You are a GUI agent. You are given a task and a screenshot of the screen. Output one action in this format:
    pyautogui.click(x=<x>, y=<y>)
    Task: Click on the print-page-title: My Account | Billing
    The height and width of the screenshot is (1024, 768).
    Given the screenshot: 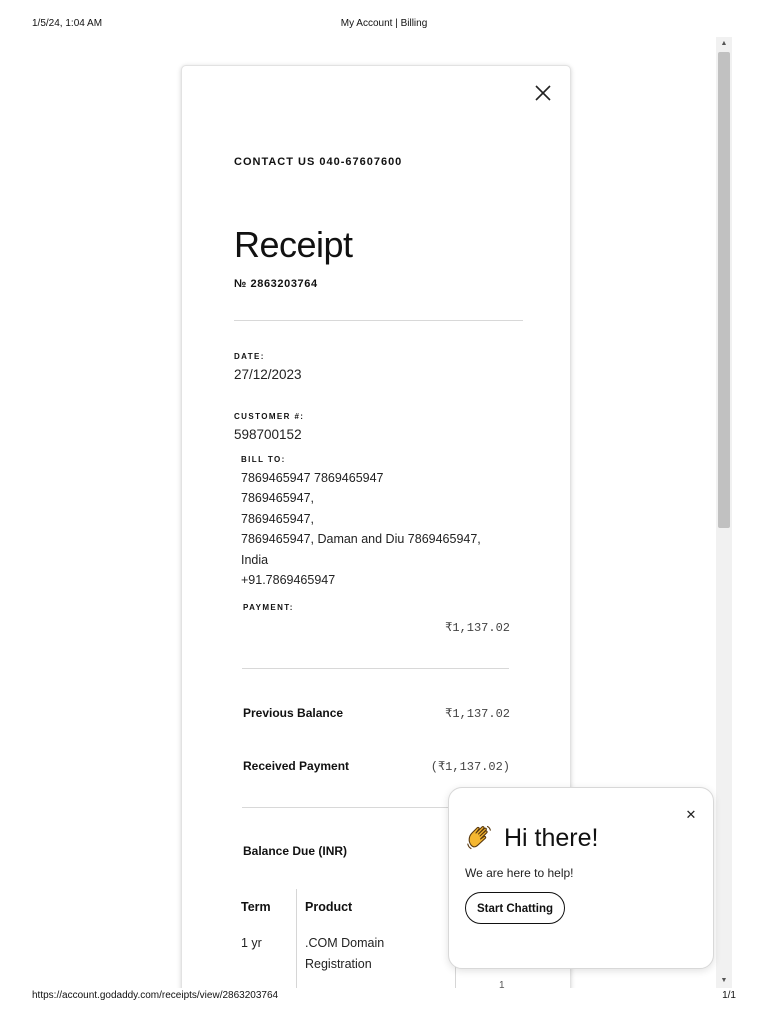 What is the action you would take?
    pyautogui.click(x=384, y=23)
    